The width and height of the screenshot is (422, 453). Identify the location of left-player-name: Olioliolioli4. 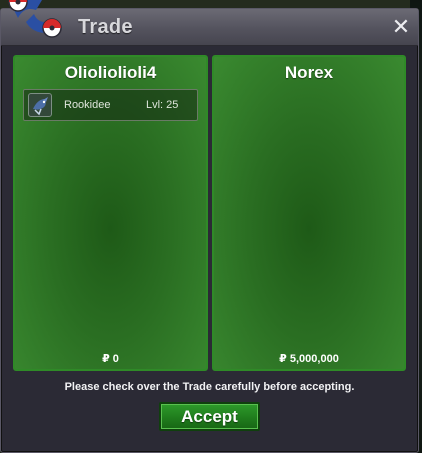
(110, 72).